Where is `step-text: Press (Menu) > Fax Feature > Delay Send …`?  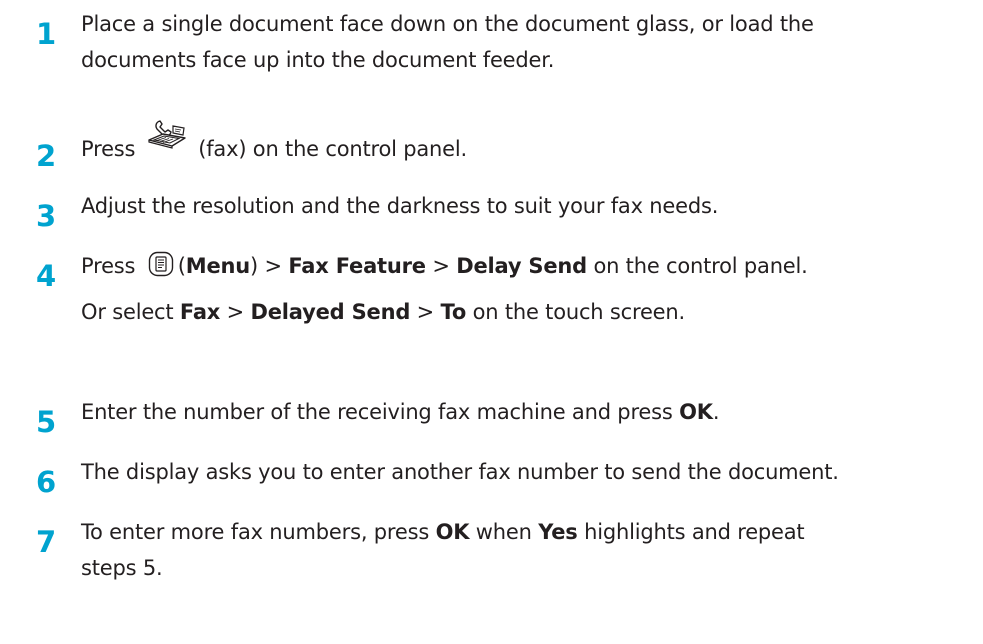 step-text: Press (Menu) > Fax Feature > Delay Send … is located at coordinates (526, 289).